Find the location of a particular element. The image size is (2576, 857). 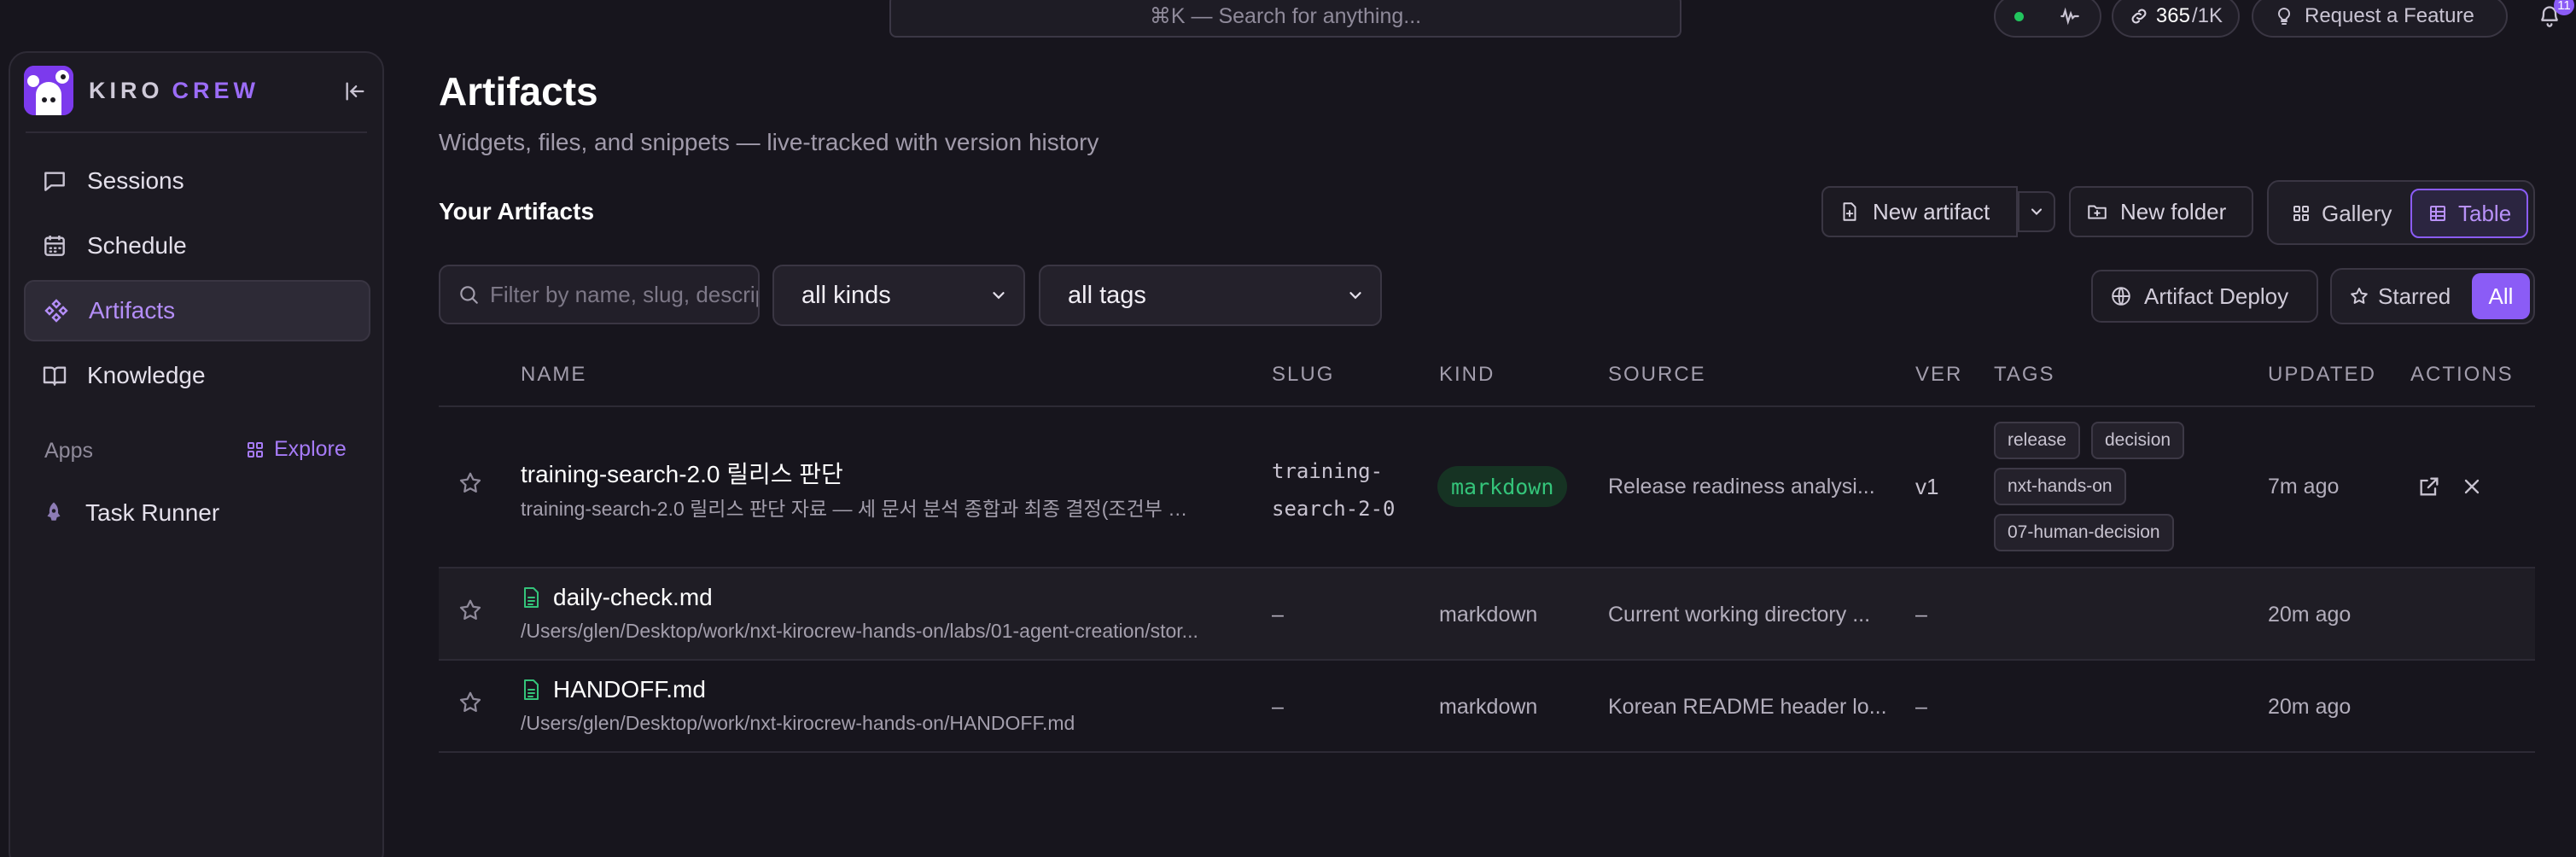

explore-label: Explore is located at coordinates (310, 449).